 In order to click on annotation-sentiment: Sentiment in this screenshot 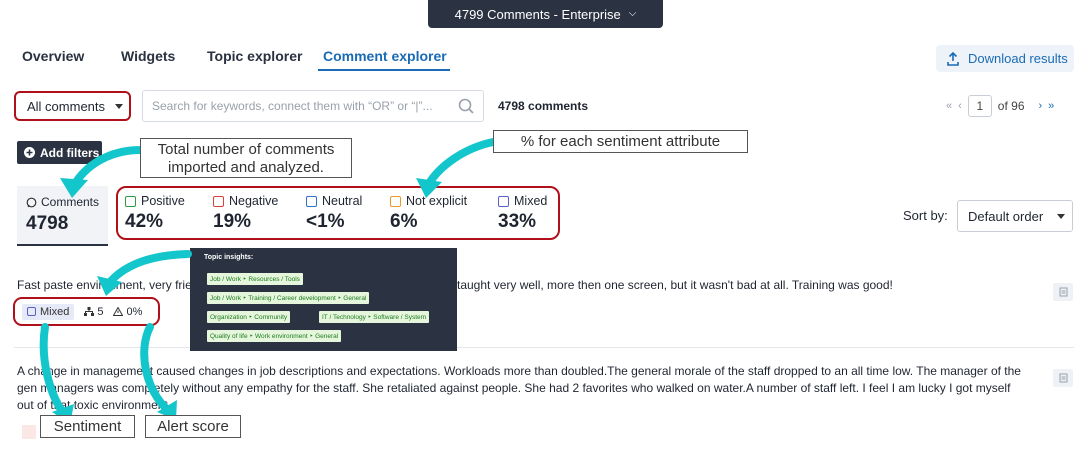, I will do `click(87, 426)`.